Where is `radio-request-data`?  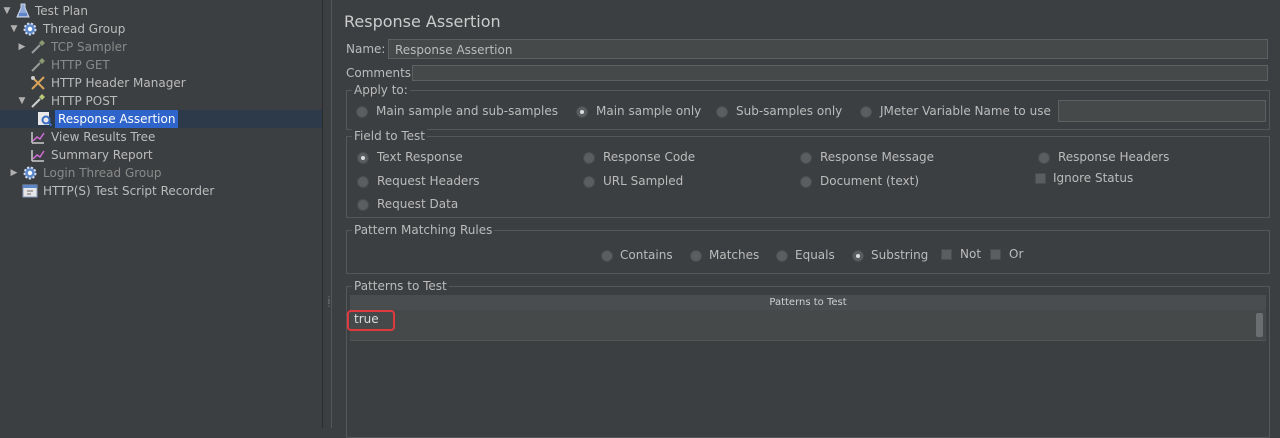 radio-request-data is located at coordinates (363, 205).